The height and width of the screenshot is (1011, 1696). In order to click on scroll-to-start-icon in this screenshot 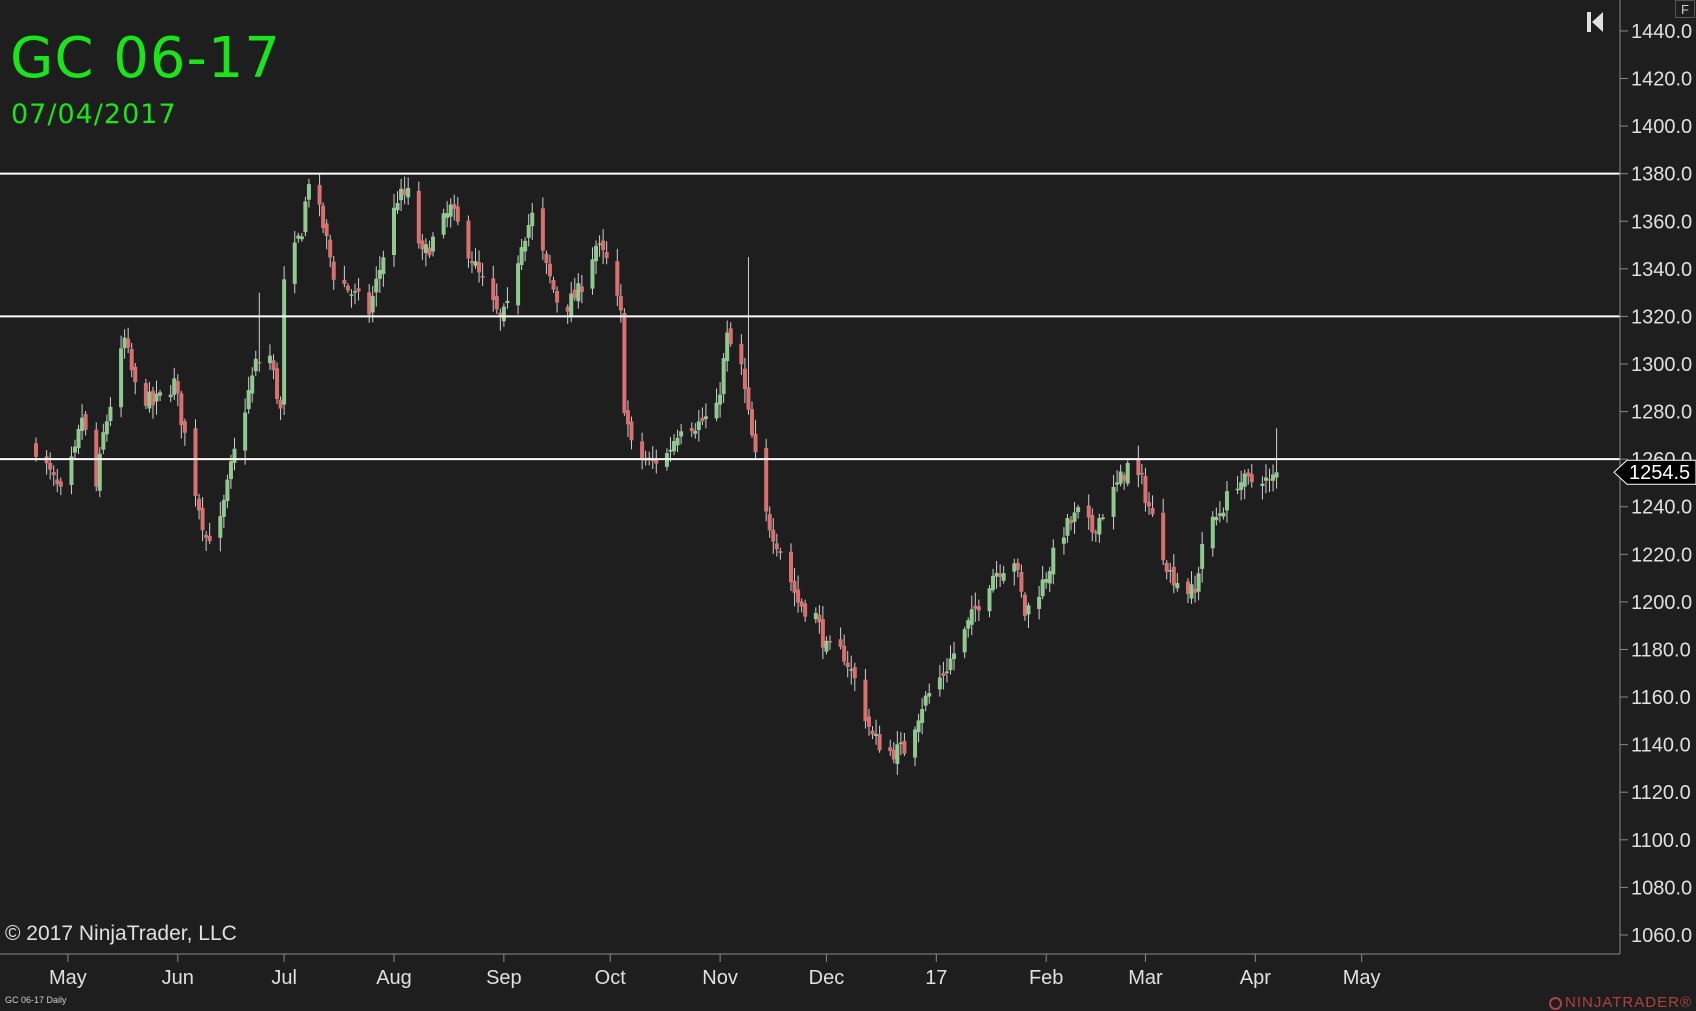, I will do `click(1595, 22)`.